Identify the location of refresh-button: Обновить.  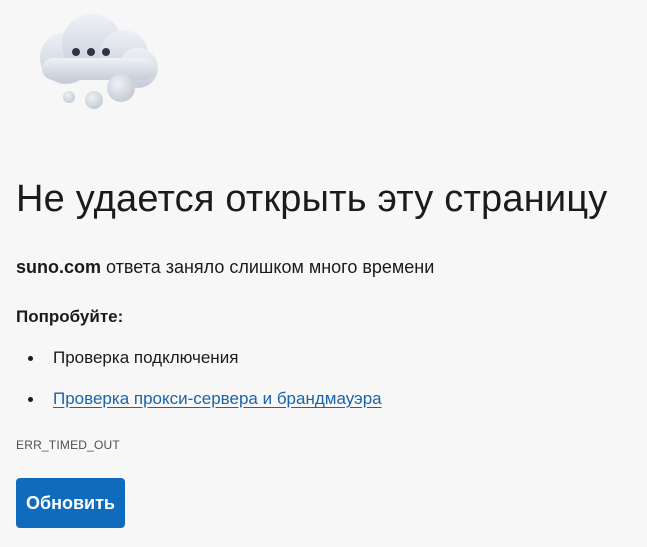
(70, 503).